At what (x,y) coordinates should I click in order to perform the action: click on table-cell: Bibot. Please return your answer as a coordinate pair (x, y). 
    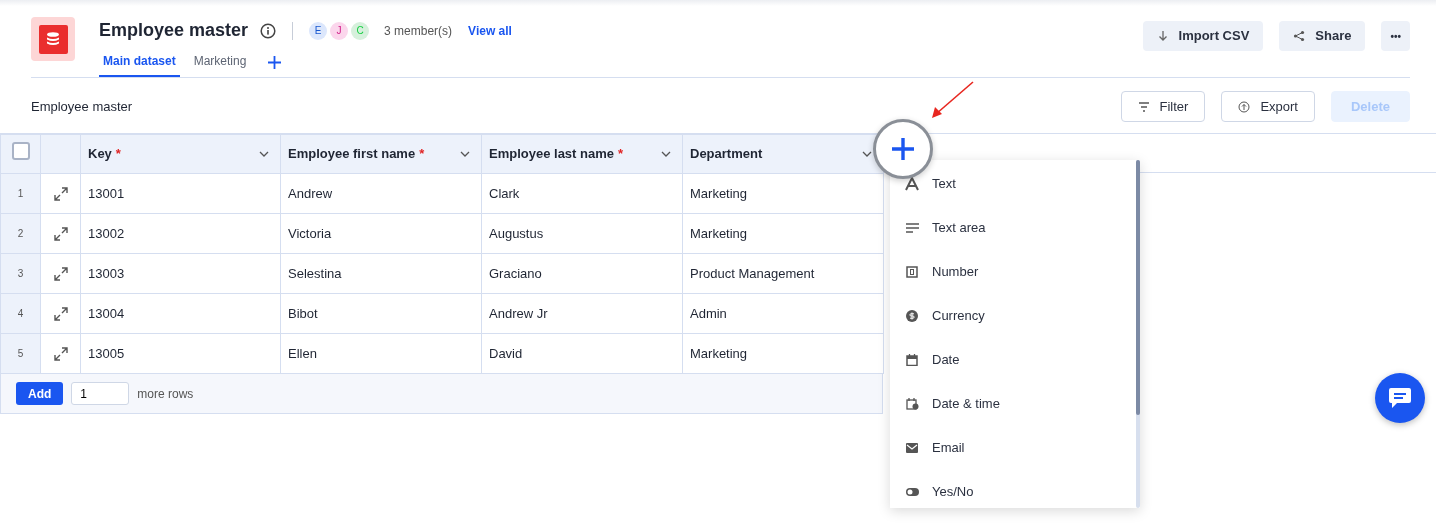
    Looking at the image, I should click on (381, 313).